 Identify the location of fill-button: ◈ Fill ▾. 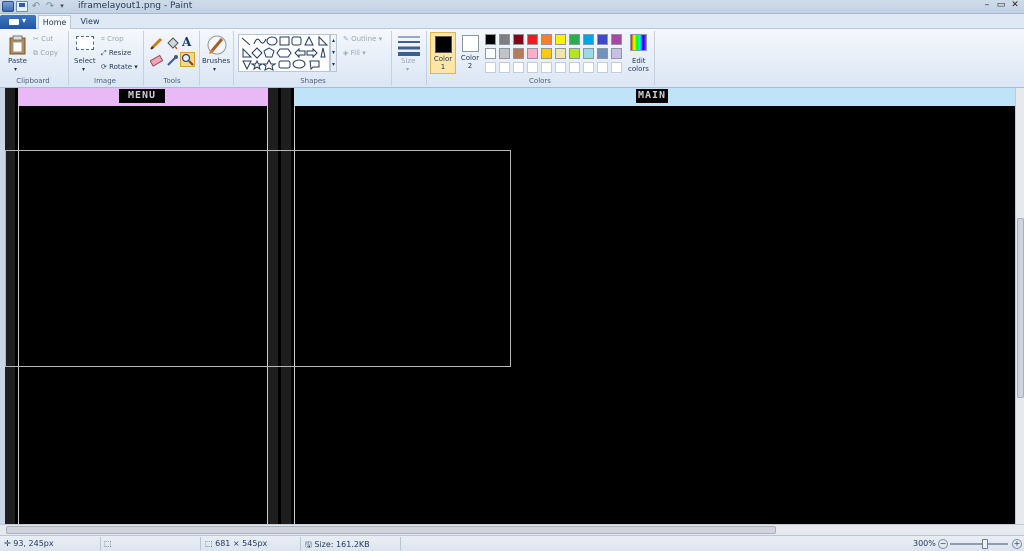
(354, 53).